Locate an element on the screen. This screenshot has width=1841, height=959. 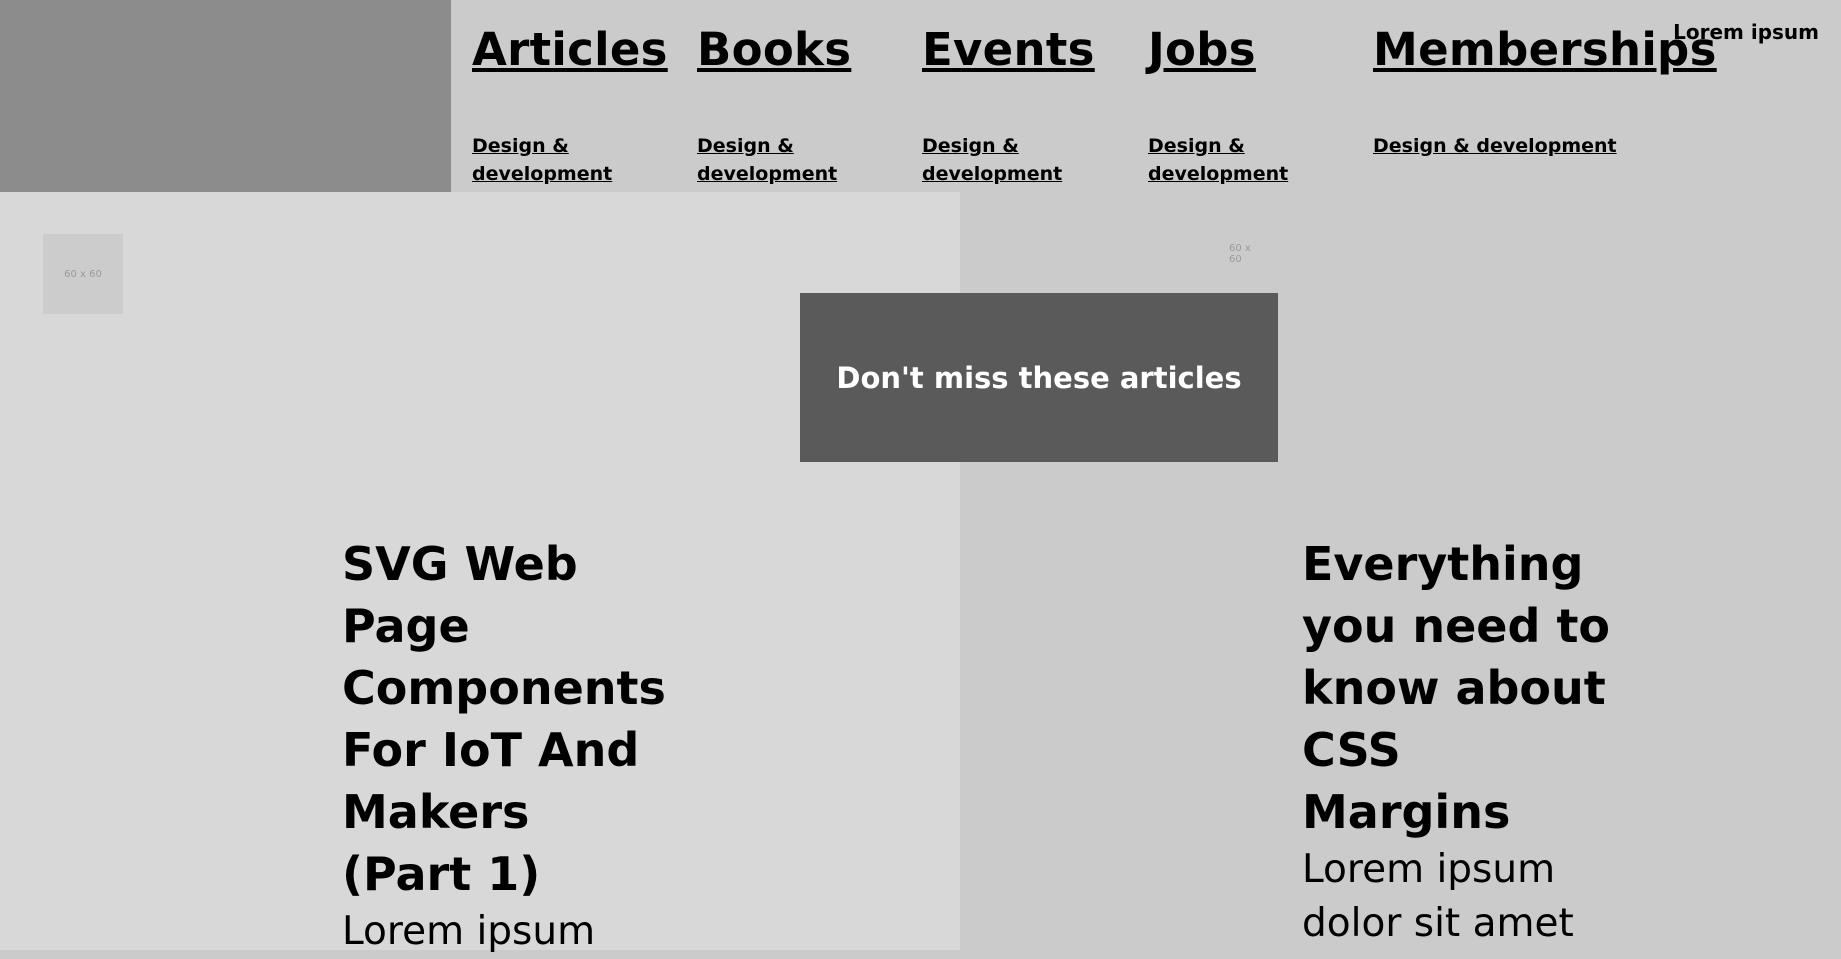
nav-item-articles: Articles Design & development is located at coordinates (572, 104).